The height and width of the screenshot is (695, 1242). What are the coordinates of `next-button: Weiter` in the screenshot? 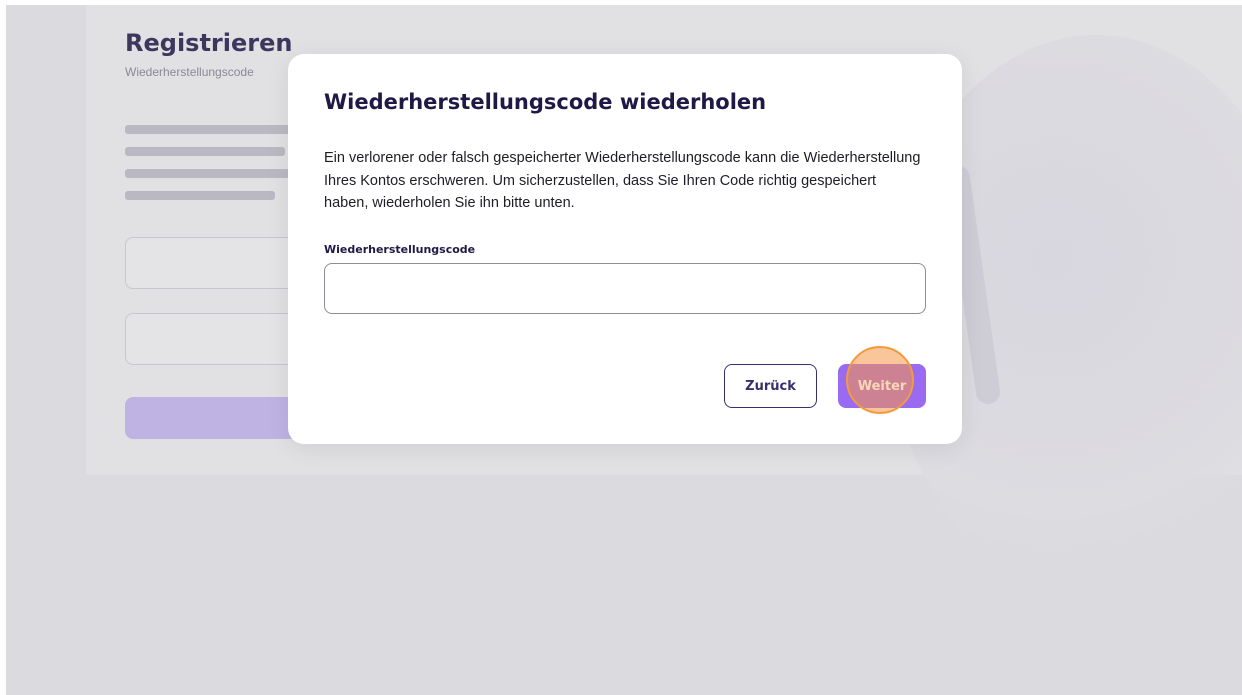 It's located at (882, 386).